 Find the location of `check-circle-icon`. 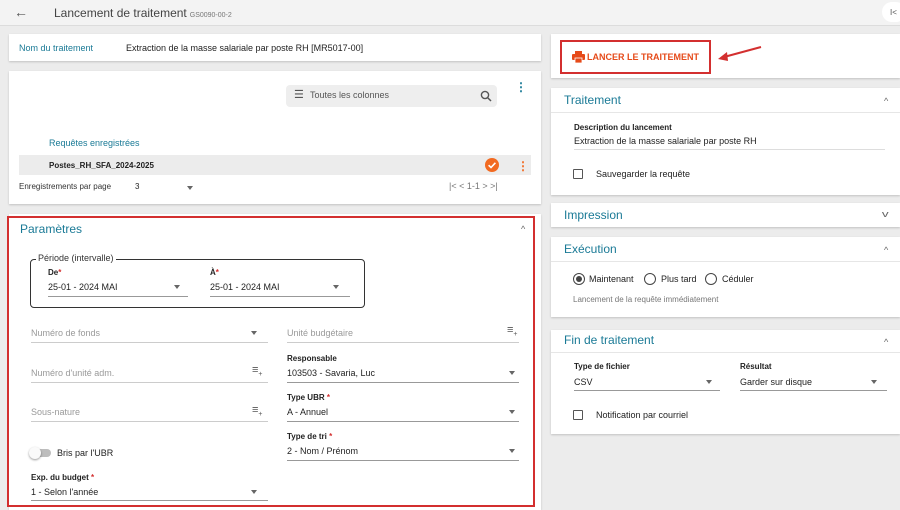

check-circle-icon is located at coordinates (492, 165).